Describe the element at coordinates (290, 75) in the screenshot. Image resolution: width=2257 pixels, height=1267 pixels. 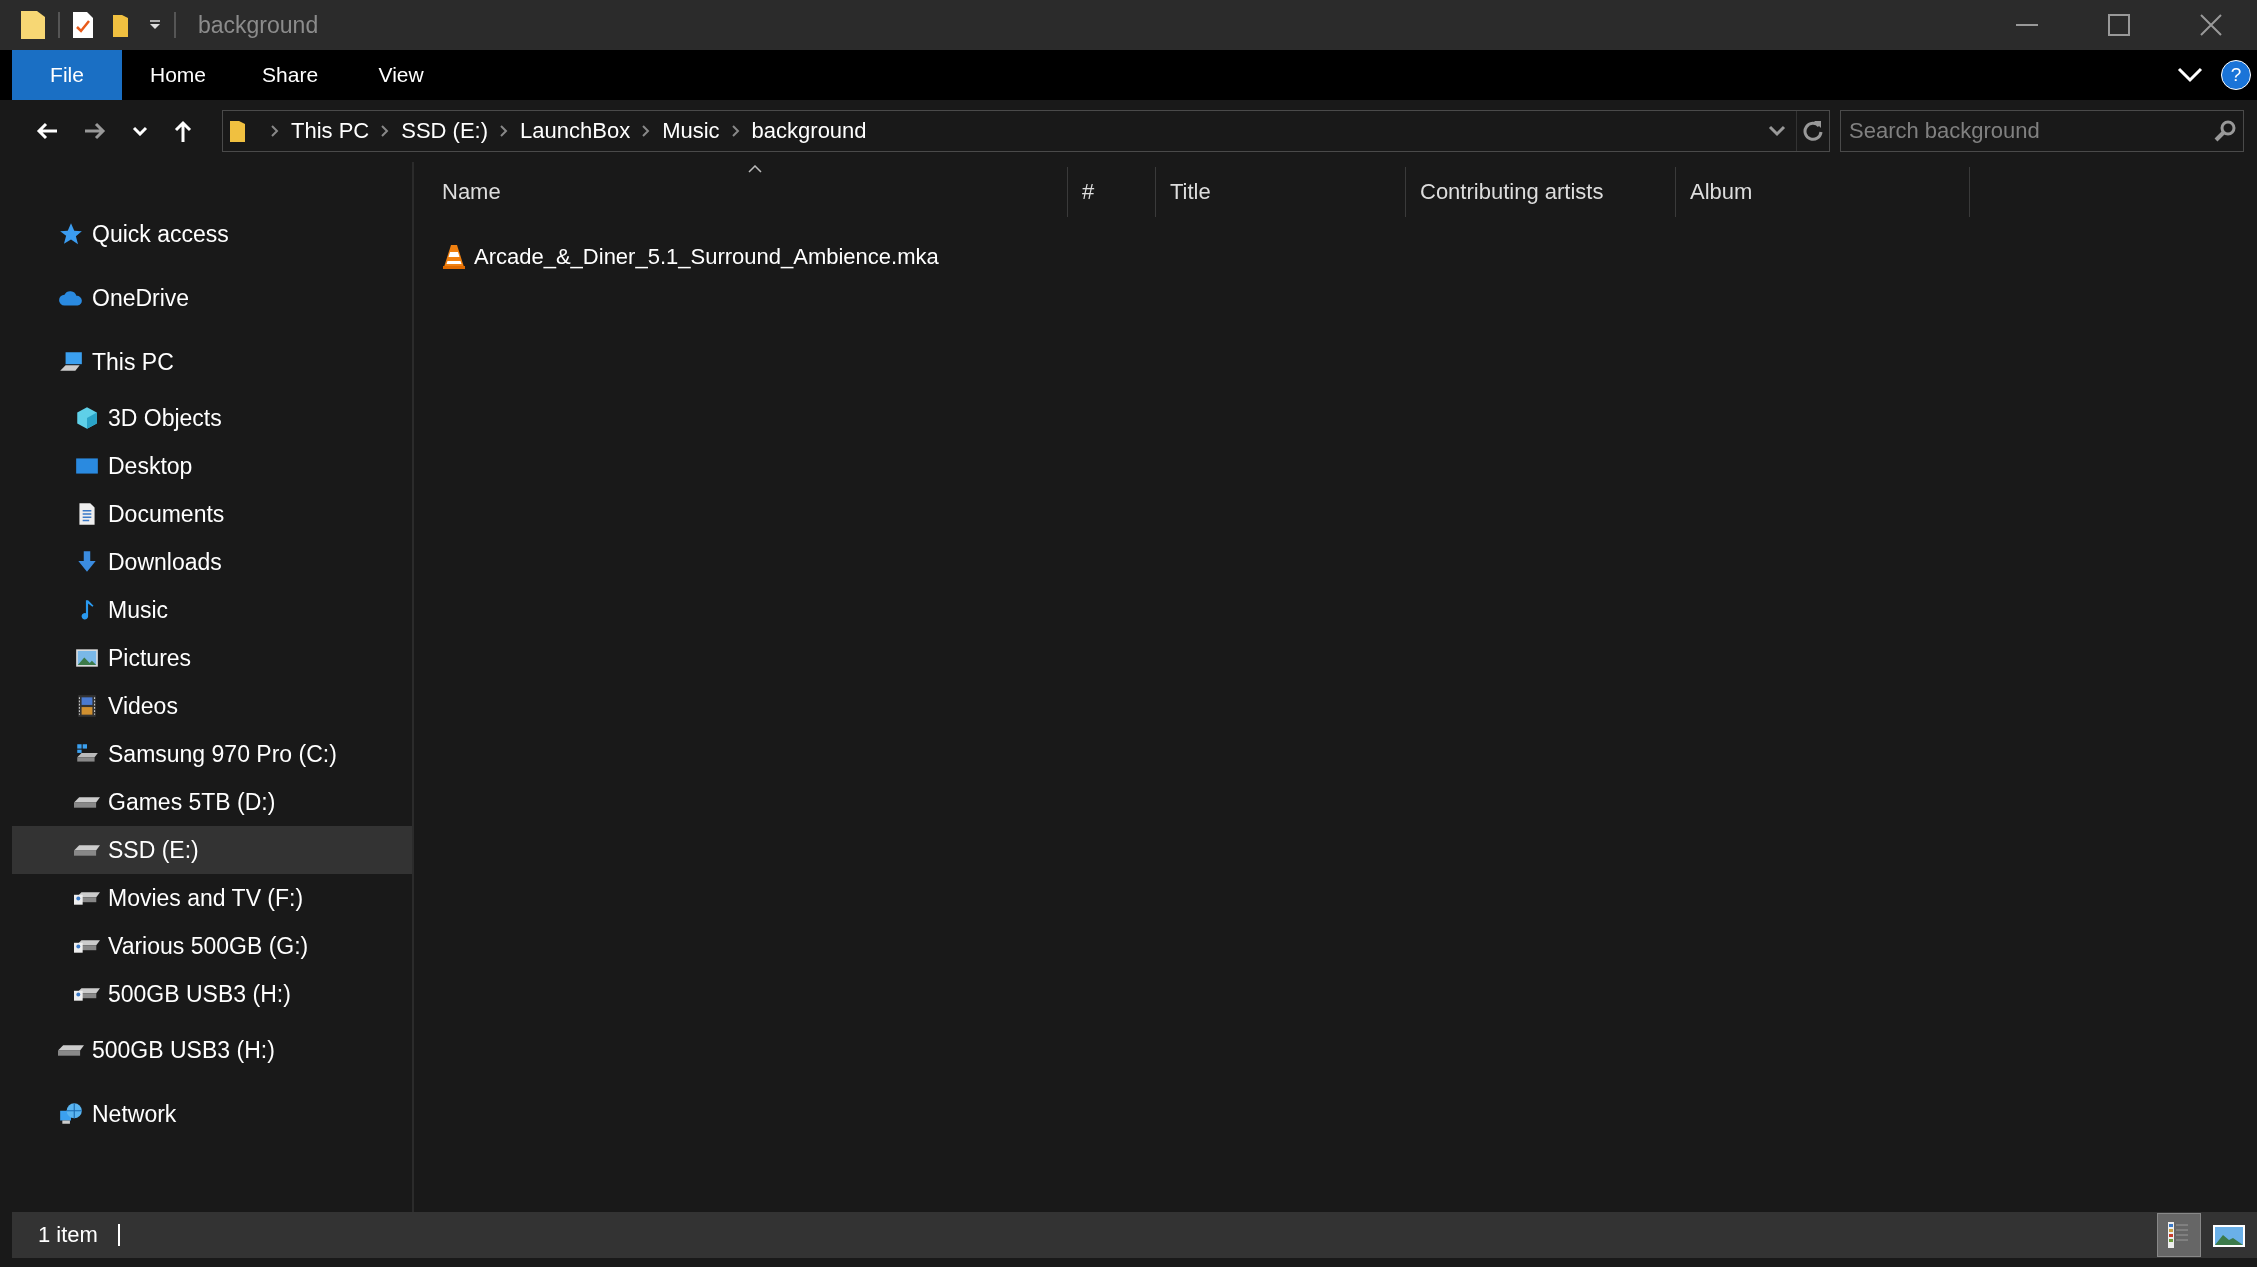
I see `ribbon-tab: Share` at that location.